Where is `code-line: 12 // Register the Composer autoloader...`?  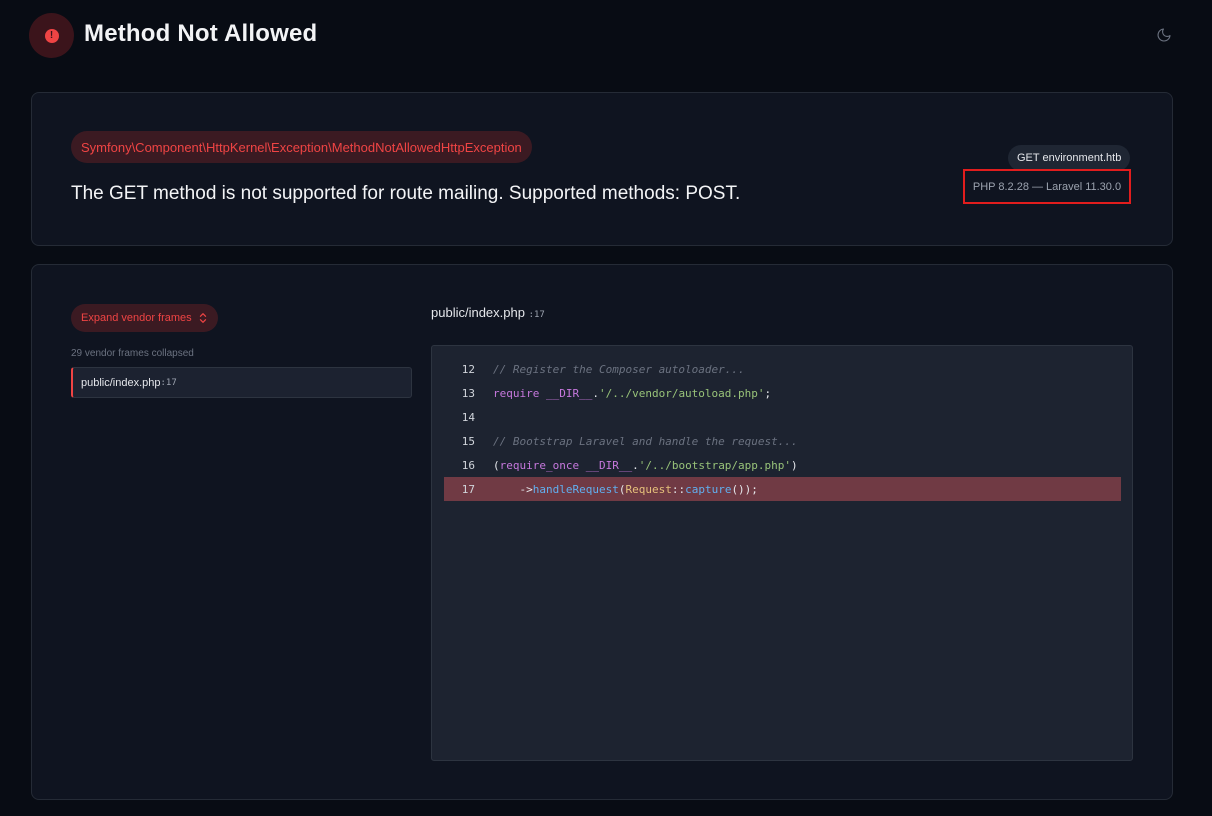
code-line: 12 // Register the Composer autoloader... is located at coordinates (782, 369).